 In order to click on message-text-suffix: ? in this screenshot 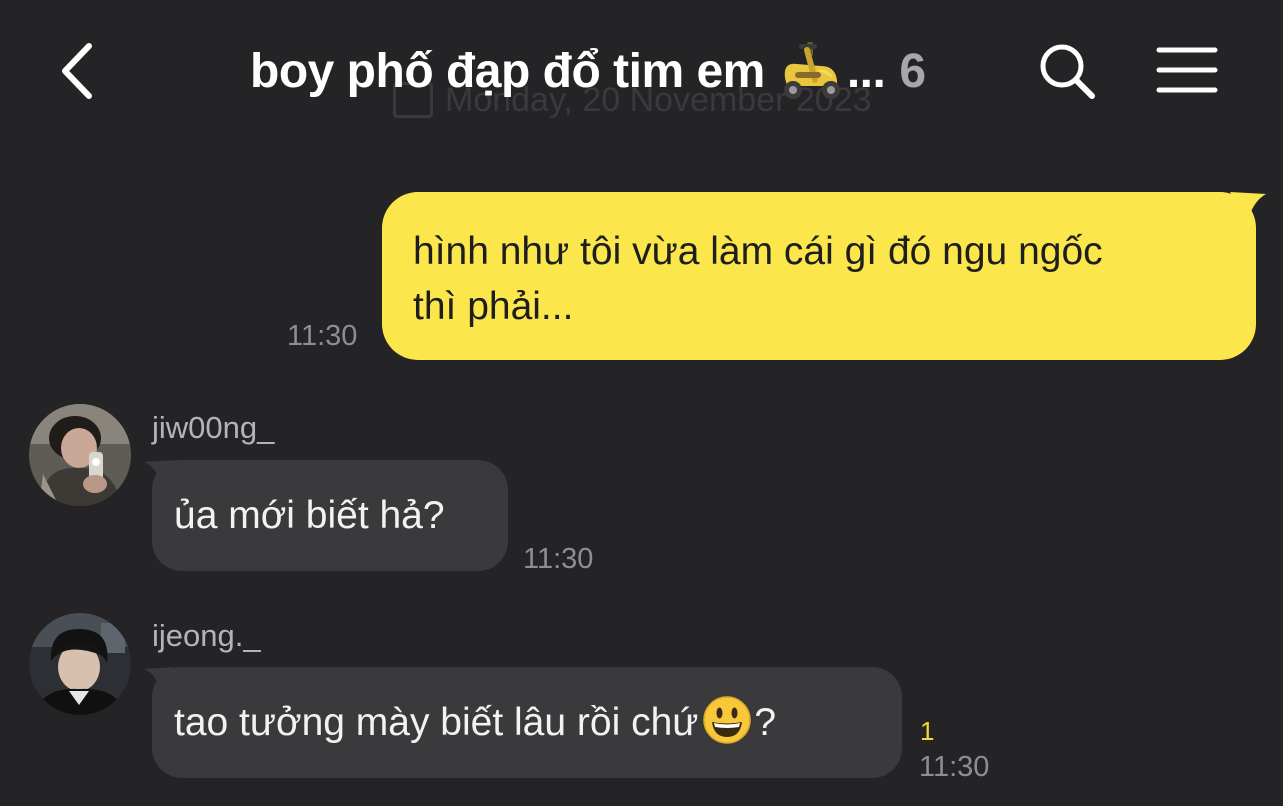, I will do `click(765, 722)`.